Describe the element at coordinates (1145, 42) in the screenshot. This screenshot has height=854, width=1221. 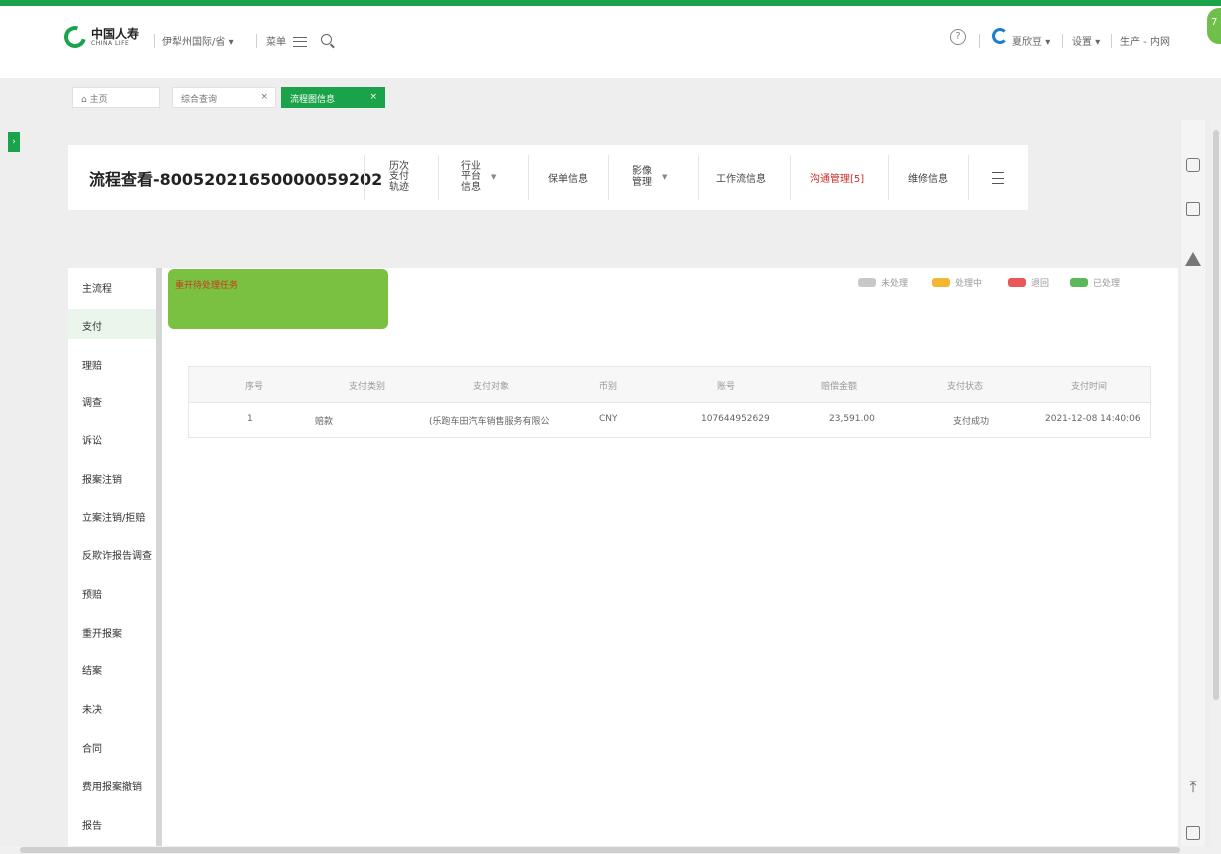
I see `env-label: 生产 - 内网` at that location.